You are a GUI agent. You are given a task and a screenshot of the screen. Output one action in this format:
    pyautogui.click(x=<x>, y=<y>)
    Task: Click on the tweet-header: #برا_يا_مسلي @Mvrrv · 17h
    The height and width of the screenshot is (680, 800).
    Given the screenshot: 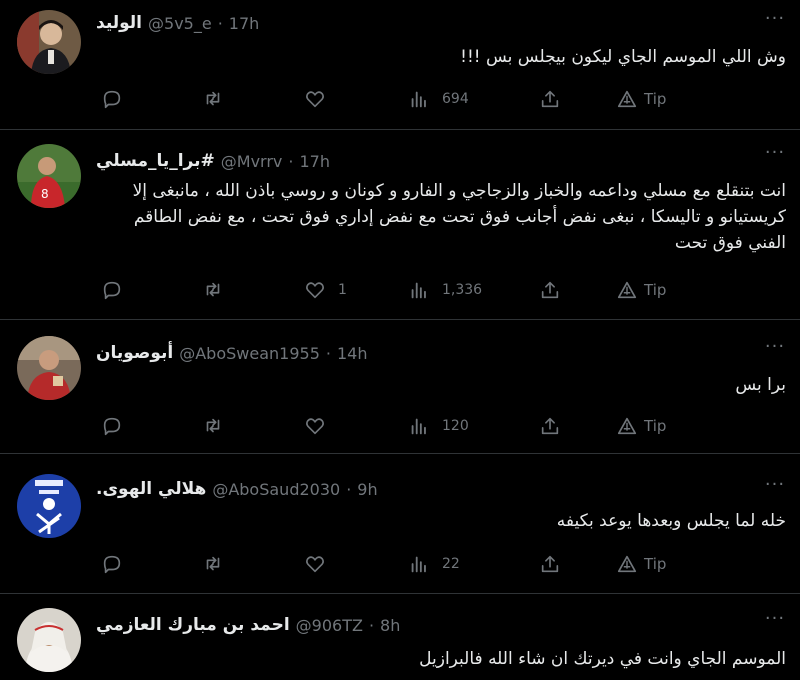 What is the action you would take?
    pyautogui.click(x=213, y=161)
    